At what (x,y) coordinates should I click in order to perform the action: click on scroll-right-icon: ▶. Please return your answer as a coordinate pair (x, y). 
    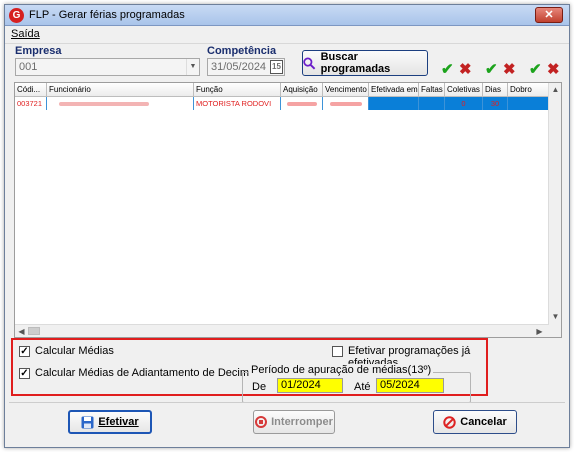
    Looking at the image, I should click on (539, 331).